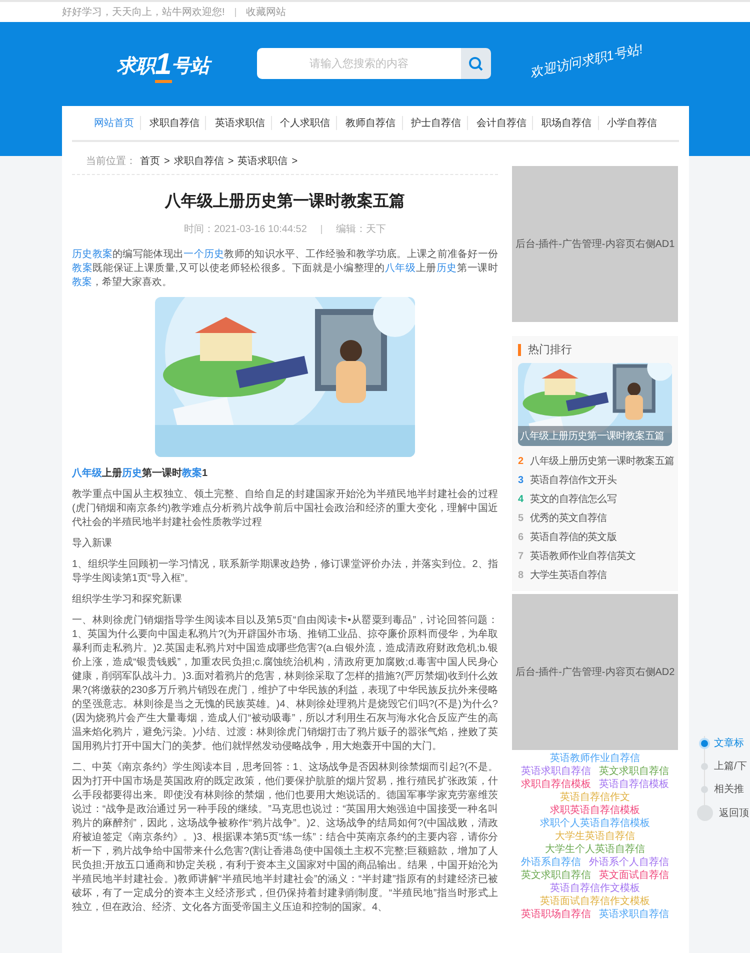  I want to click on rank-number: 3, so click(521, 480).